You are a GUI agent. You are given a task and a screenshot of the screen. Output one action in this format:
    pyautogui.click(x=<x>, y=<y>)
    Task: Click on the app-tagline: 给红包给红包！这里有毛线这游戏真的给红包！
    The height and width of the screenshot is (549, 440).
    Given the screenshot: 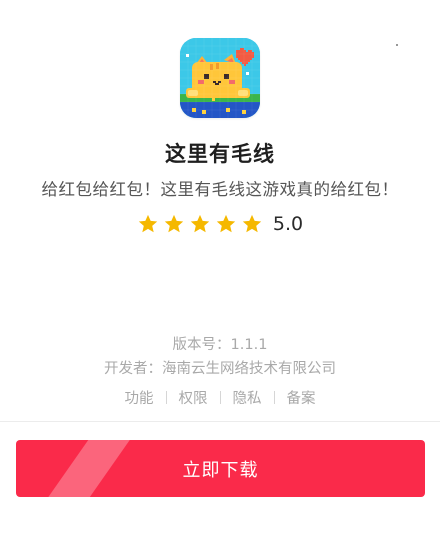 What is the action you would take?
    pyautogui.click(x=220, y=189)
    